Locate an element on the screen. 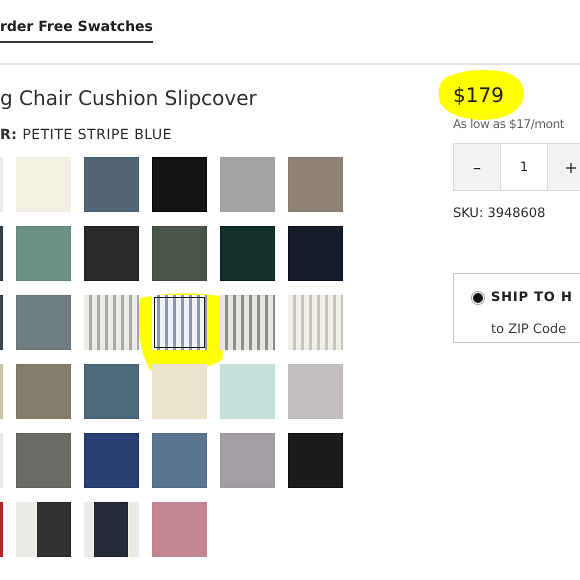  shipping-title: SHIP TO H is located at coordinates (532, 298).